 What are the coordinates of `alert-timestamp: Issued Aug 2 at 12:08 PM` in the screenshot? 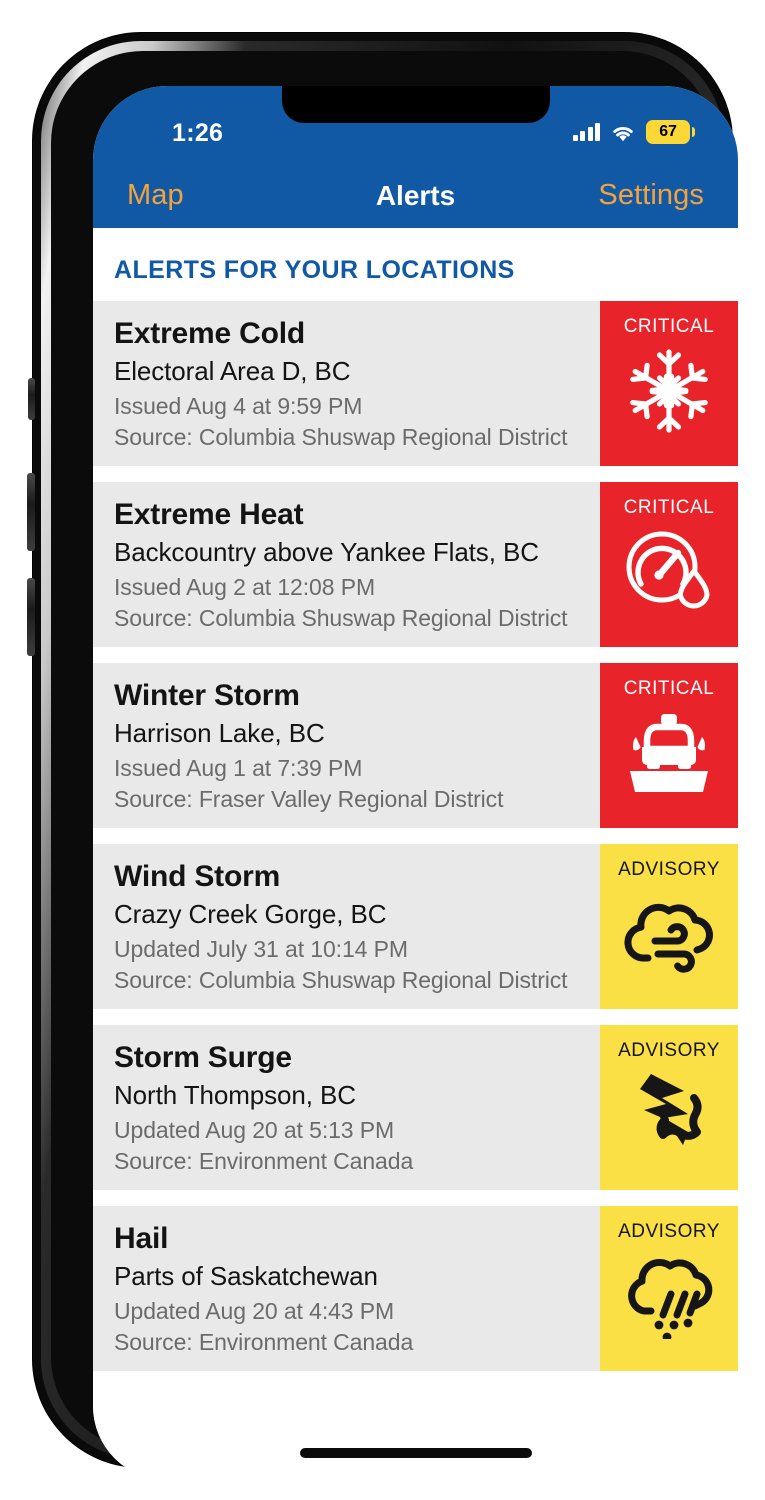 It's located at (244, 587).